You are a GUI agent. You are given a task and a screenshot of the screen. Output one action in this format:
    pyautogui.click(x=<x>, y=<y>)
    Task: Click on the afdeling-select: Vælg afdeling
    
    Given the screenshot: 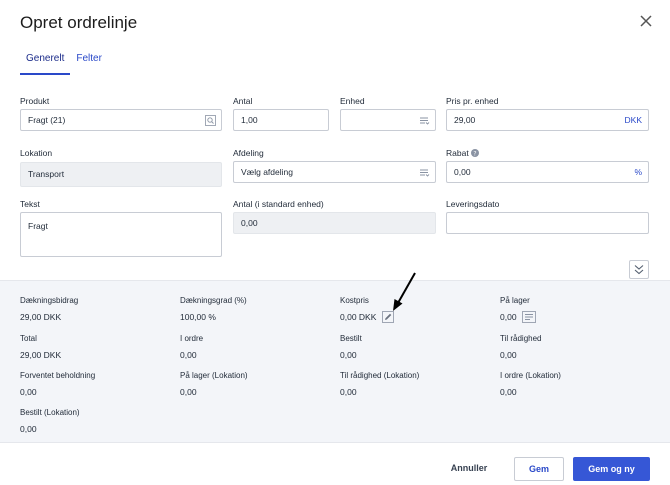 What is the action you would take?
    pyautogui.click(x=334, y=172)
    